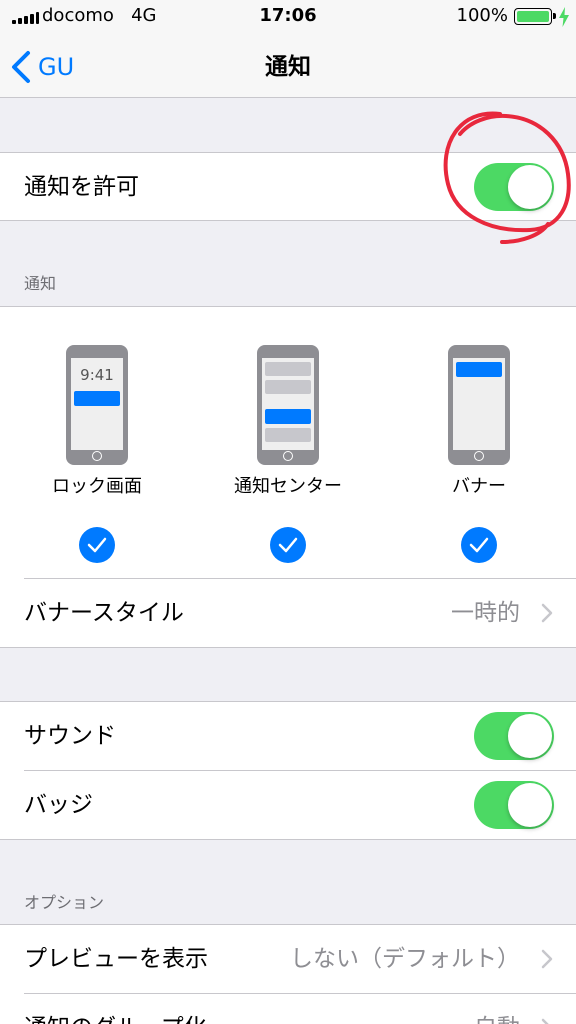 The image size is (576, 1024). Describe the element at coordinates (288, 486) in the screenshot. I see `notification-center-label: 通知センター` at that location.